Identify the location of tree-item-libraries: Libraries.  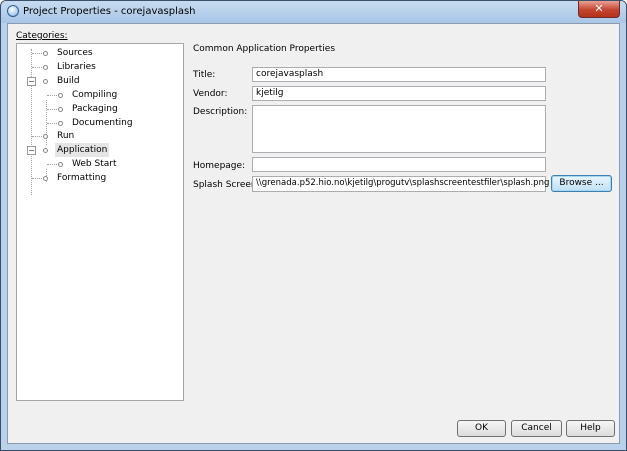
(76, 67).